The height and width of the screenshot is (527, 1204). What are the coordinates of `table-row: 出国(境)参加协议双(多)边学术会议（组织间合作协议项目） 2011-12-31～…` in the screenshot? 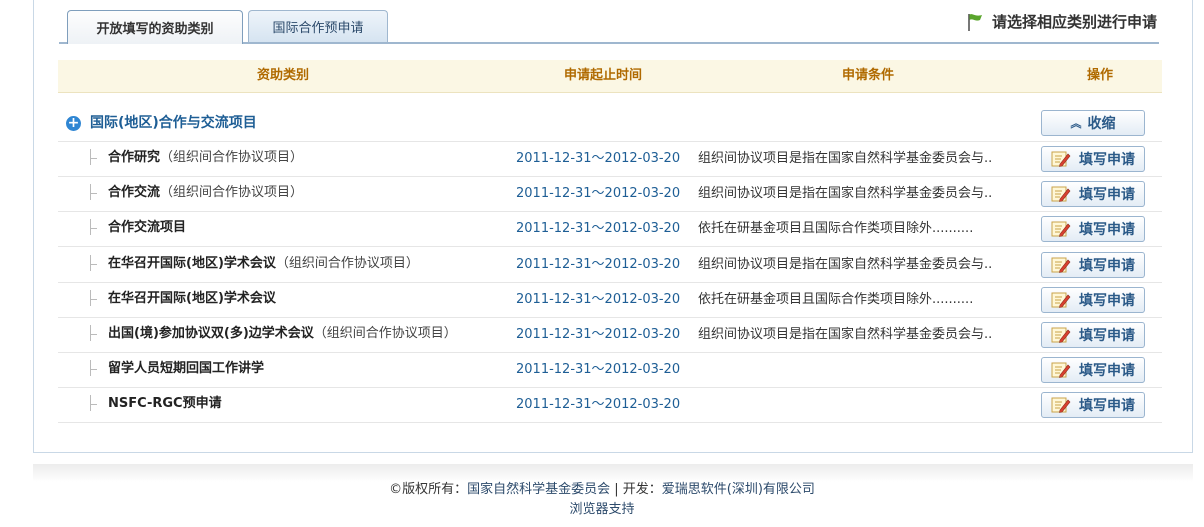 It's located at (610, 335).